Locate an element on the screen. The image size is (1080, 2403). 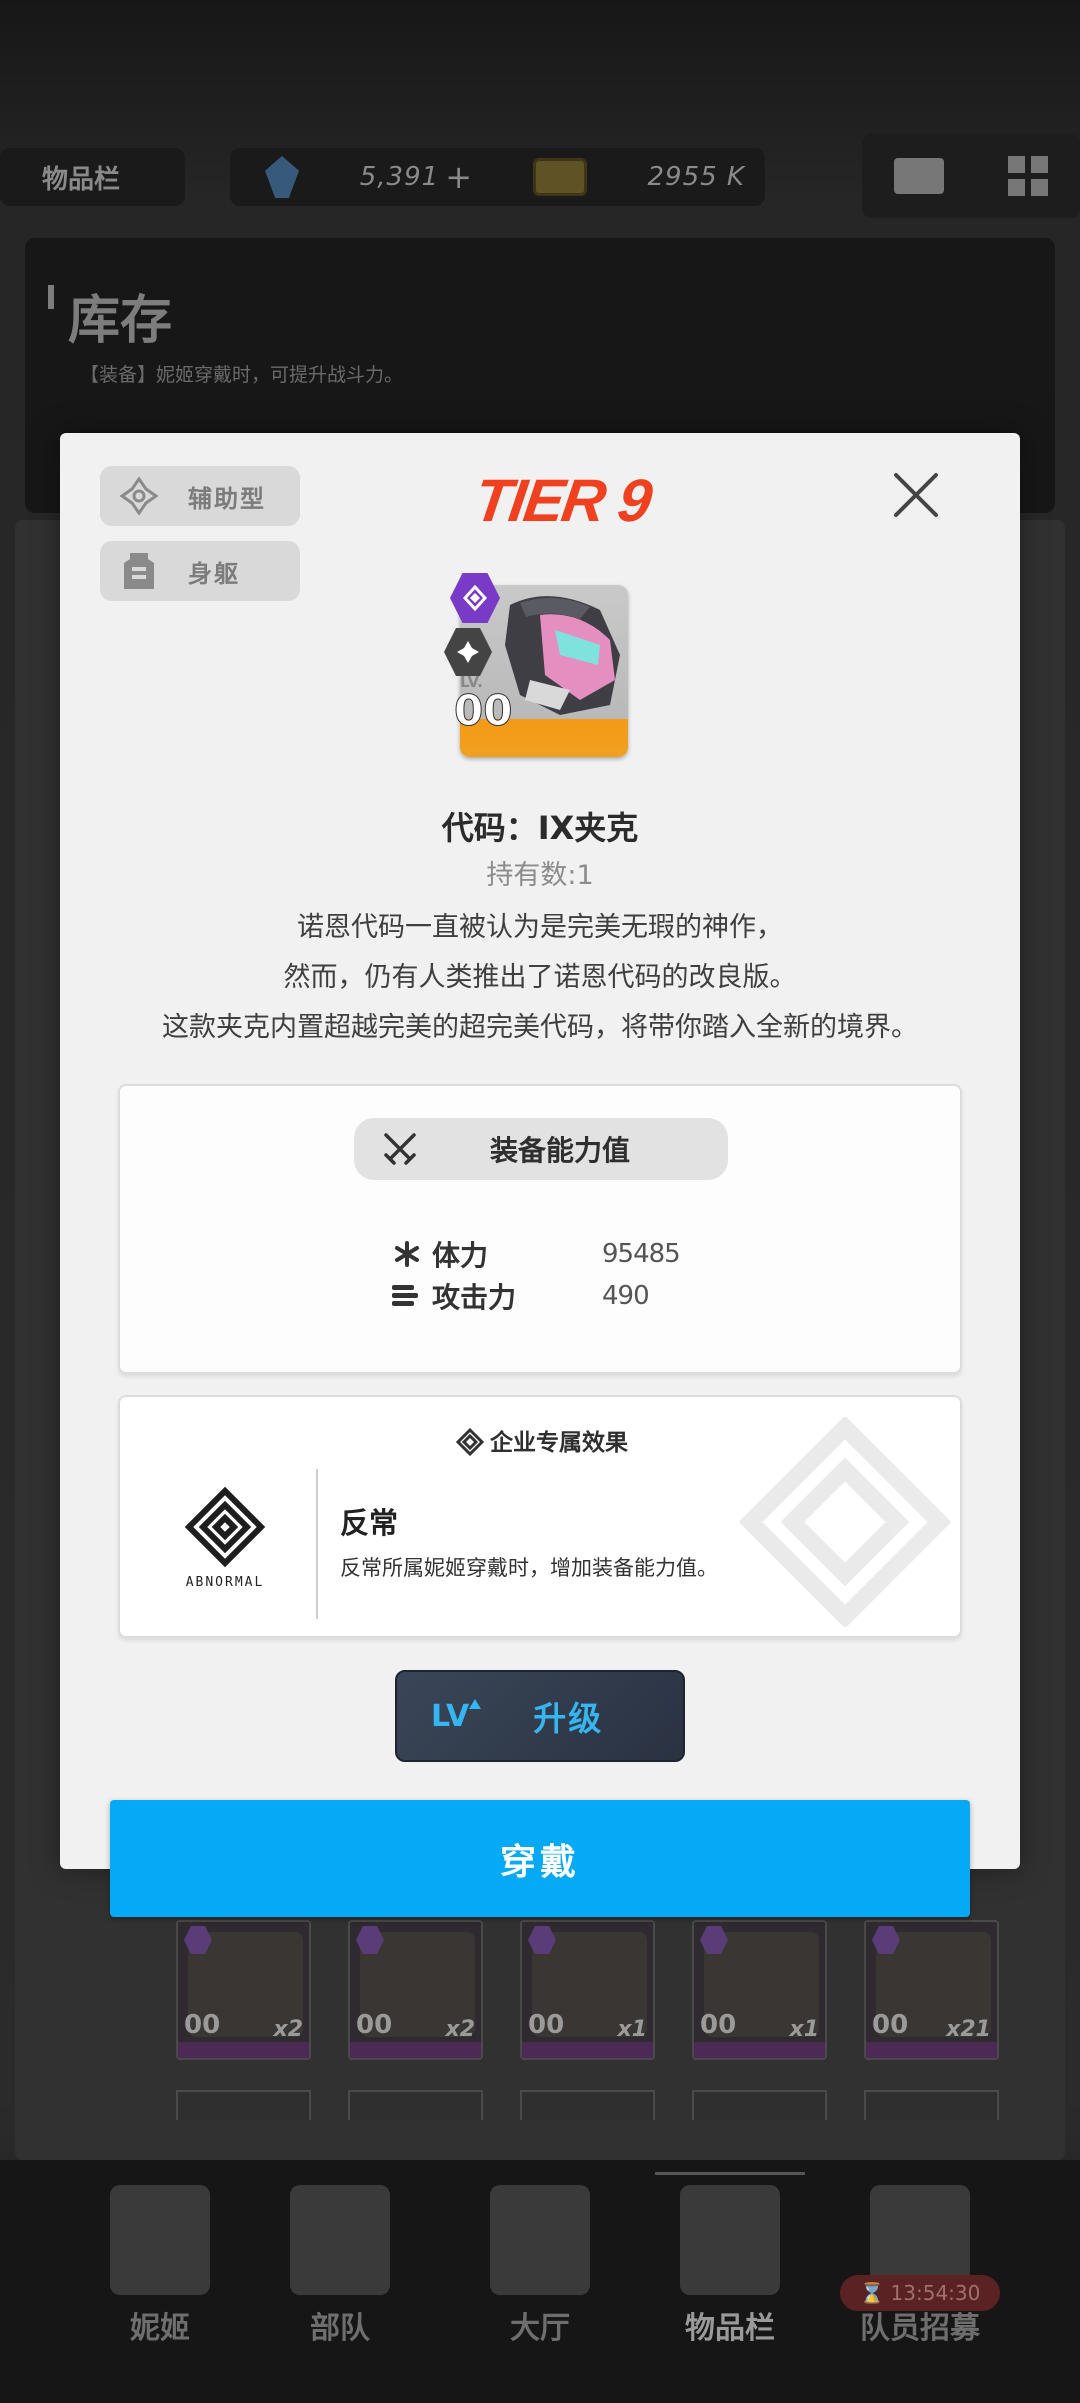
nav-label: 大厅 is located at coordinates (540, 2328).